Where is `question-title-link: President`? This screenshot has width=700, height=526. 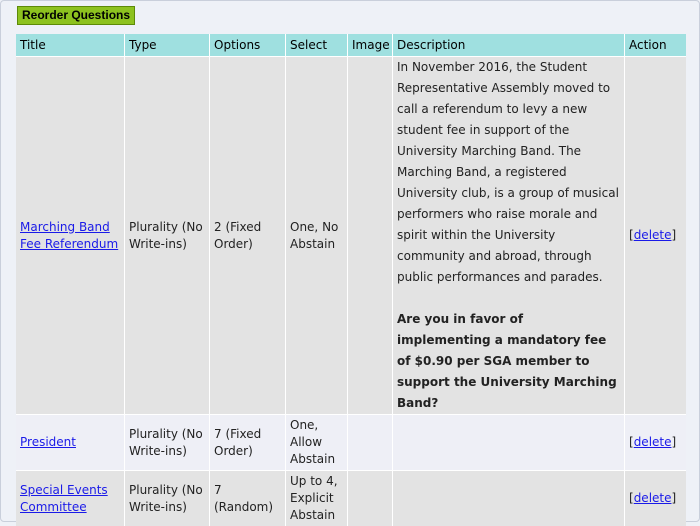
question-title-link: President is located at coordinates (48, 442).